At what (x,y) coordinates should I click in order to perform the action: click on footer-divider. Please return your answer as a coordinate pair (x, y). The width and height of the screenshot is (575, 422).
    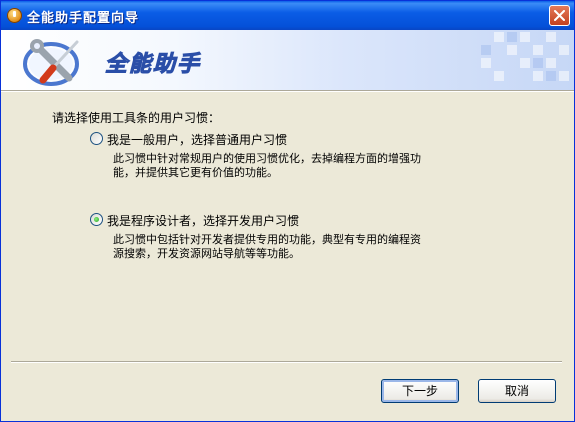
    Looking at the image, I should click on (286, 362).